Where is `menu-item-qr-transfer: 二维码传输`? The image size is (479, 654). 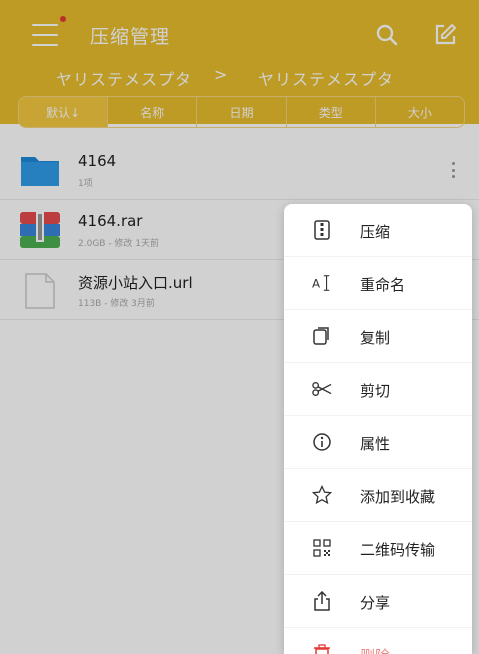 menu-item-qr-transfer: 二维码传输 is located at coordinates (378, 548).